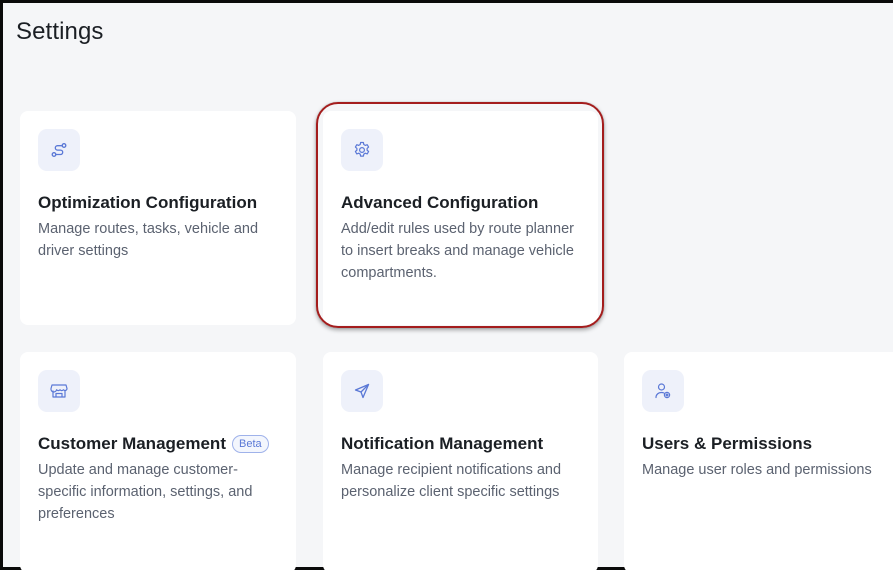 The image size is (893, 573). What do you see at coordinates (362, 150) in the screenshot?
I see `gear-icon` at bounding box center [362, 150].